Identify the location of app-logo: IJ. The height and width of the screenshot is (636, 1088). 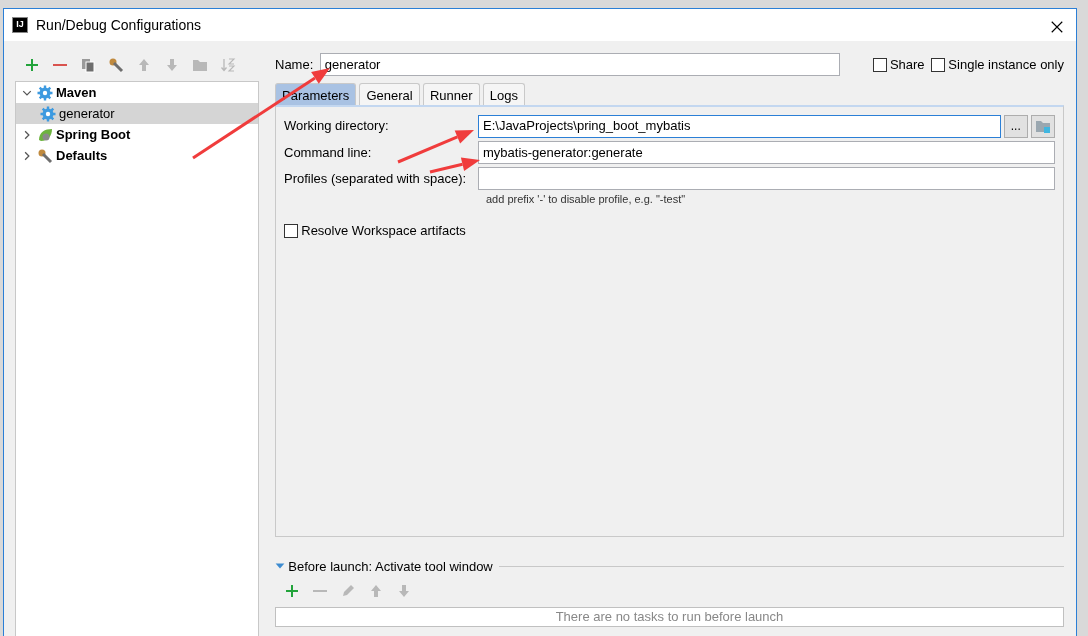
(20, 25).